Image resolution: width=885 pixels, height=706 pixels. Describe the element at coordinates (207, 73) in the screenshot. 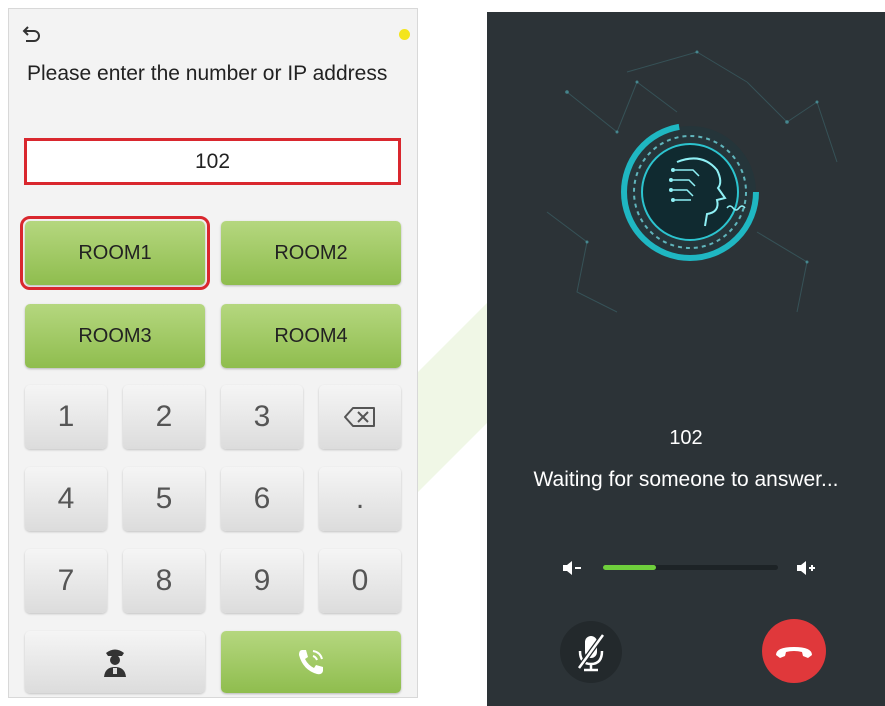

I see `dialer-prompt: Please enter the number or IP address` at that location.